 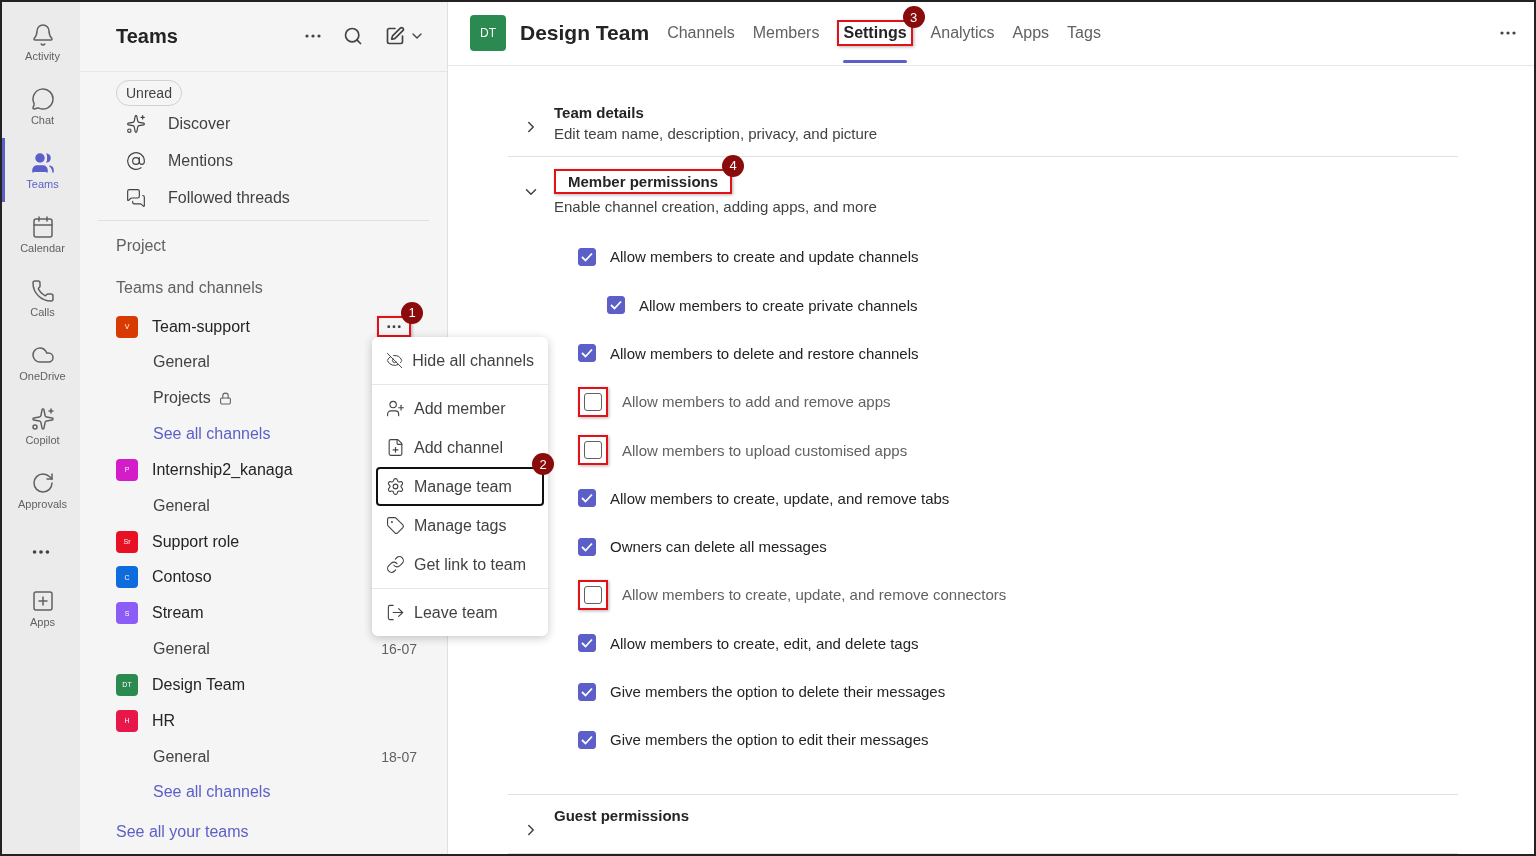 What do you see at coordinates (814, 595) in the screenshot?
I see `option-label: Allow members to create, update, and remove connectors` at bounding box center [814, 595].